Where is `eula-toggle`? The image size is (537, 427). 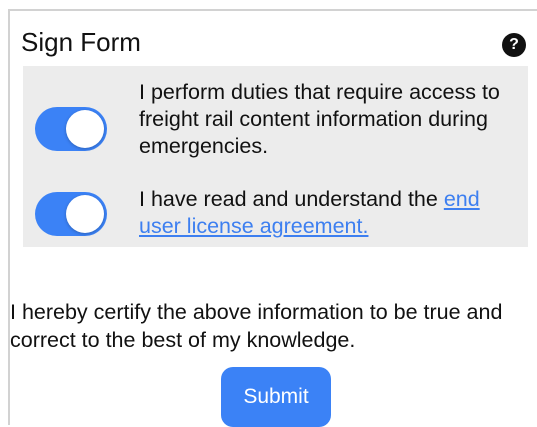 eula-toggle is located at coordinates (71, 214).